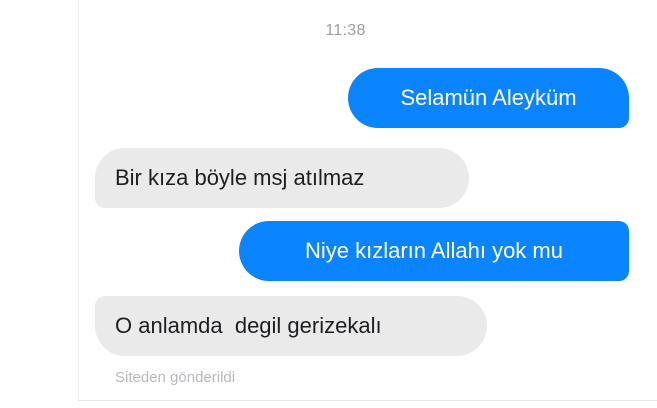 This screenshot has height=408, width=657. I want to click on sent-from-web-note: Siteden gönderildi, so click(175, 377).